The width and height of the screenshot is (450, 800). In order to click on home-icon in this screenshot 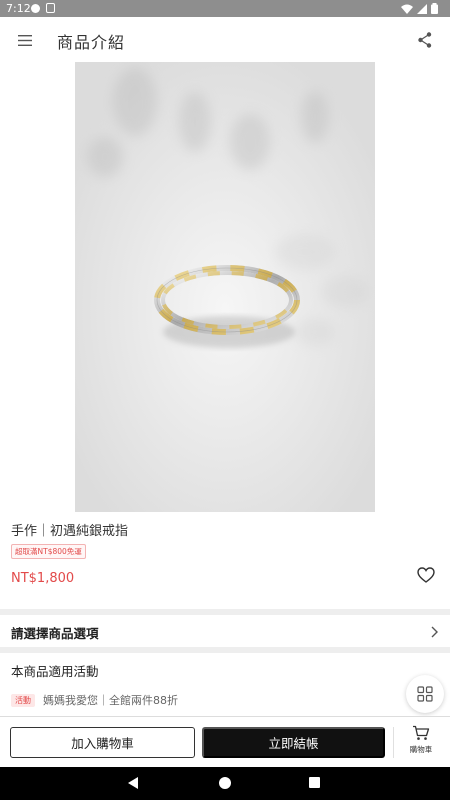, I will do `click(225, 783)`.